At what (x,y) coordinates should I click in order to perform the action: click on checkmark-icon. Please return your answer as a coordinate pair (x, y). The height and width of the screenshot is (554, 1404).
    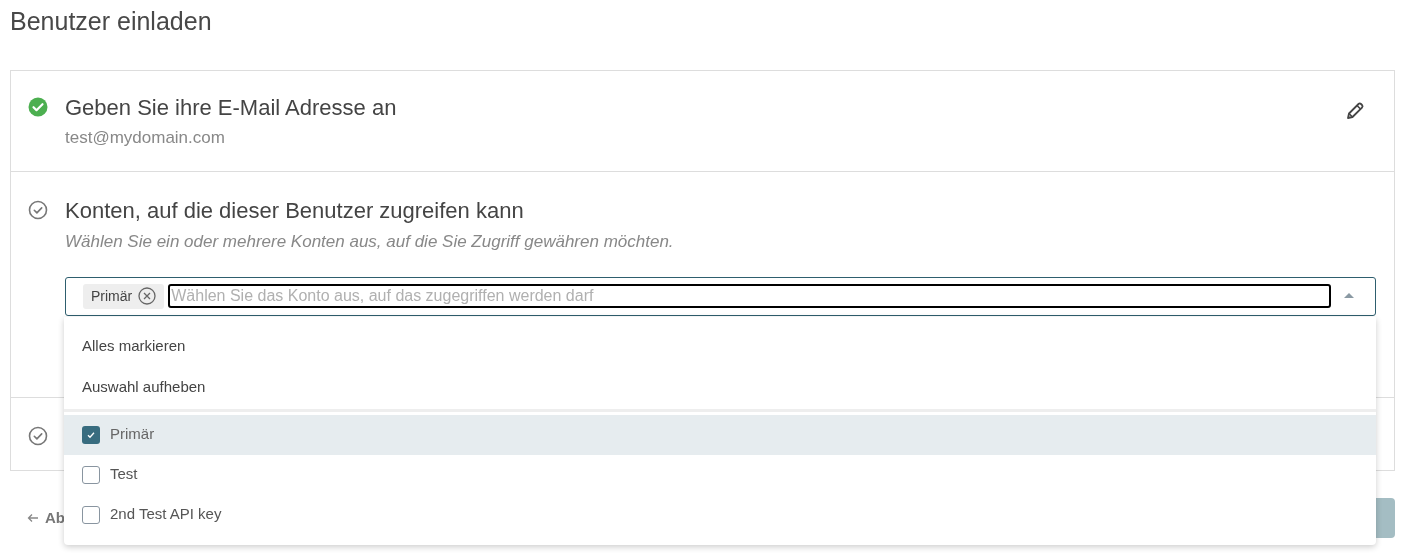
    Looking at the image, I should click on (91, 434).